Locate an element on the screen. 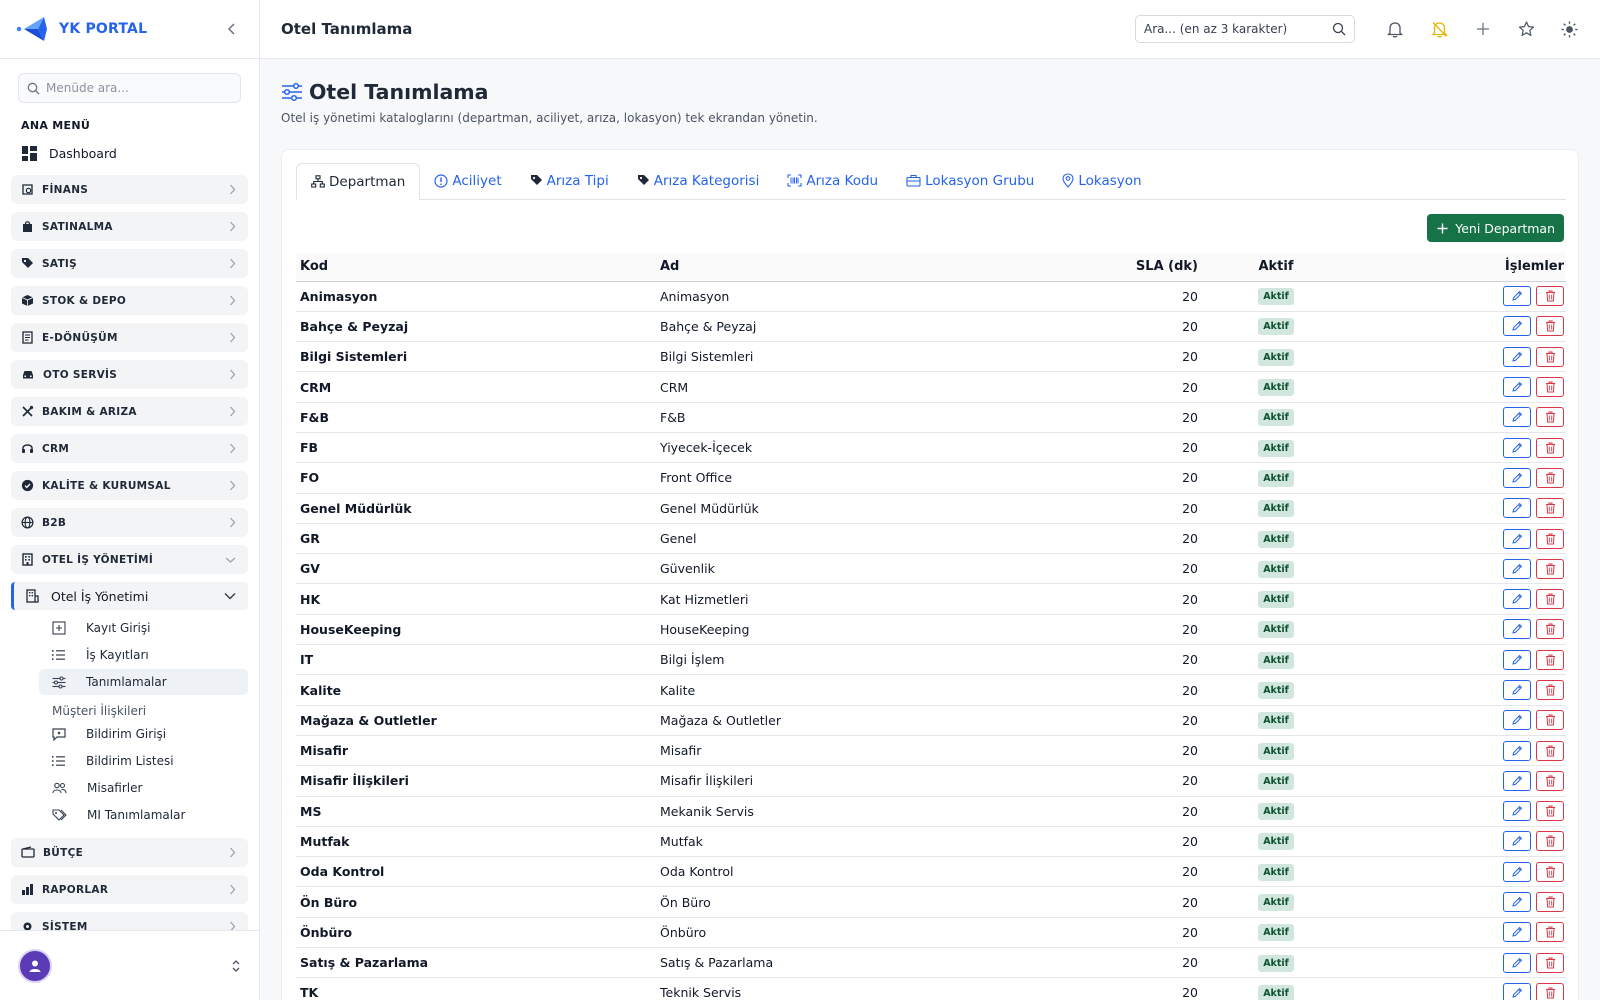 This screenshot has height=1000, width=1600. sidebar-group: BÜTÇE is located at coordinates (129, 852).